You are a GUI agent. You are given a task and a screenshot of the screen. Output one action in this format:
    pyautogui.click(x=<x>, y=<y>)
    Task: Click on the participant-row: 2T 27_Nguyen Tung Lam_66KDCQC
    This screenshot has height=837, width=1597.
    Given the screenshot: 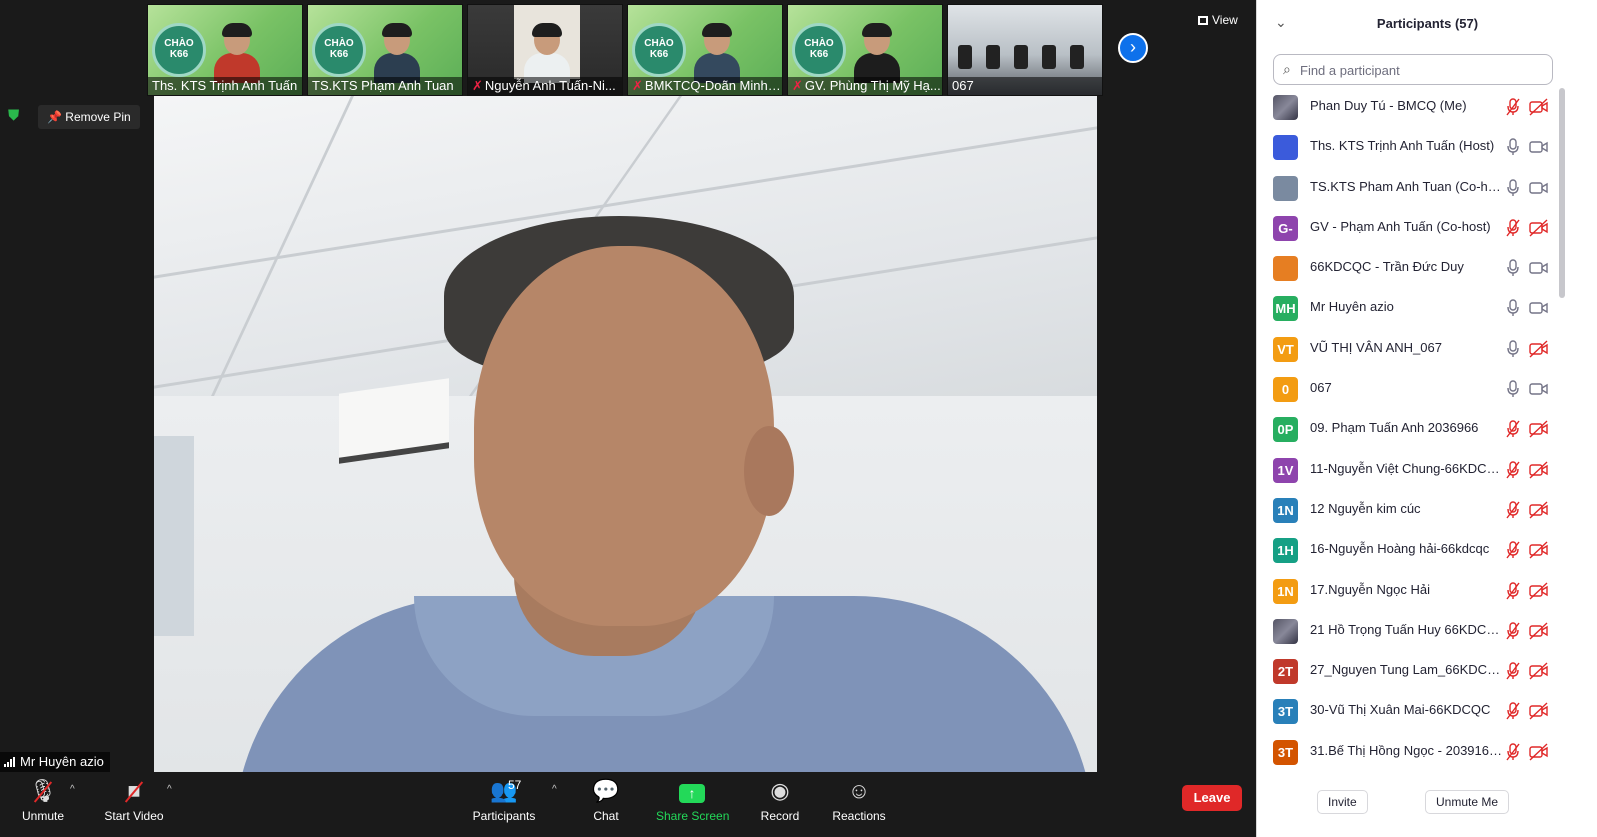 What is the action you would take?
    pyautogui.click(x=1427, y=671)
    